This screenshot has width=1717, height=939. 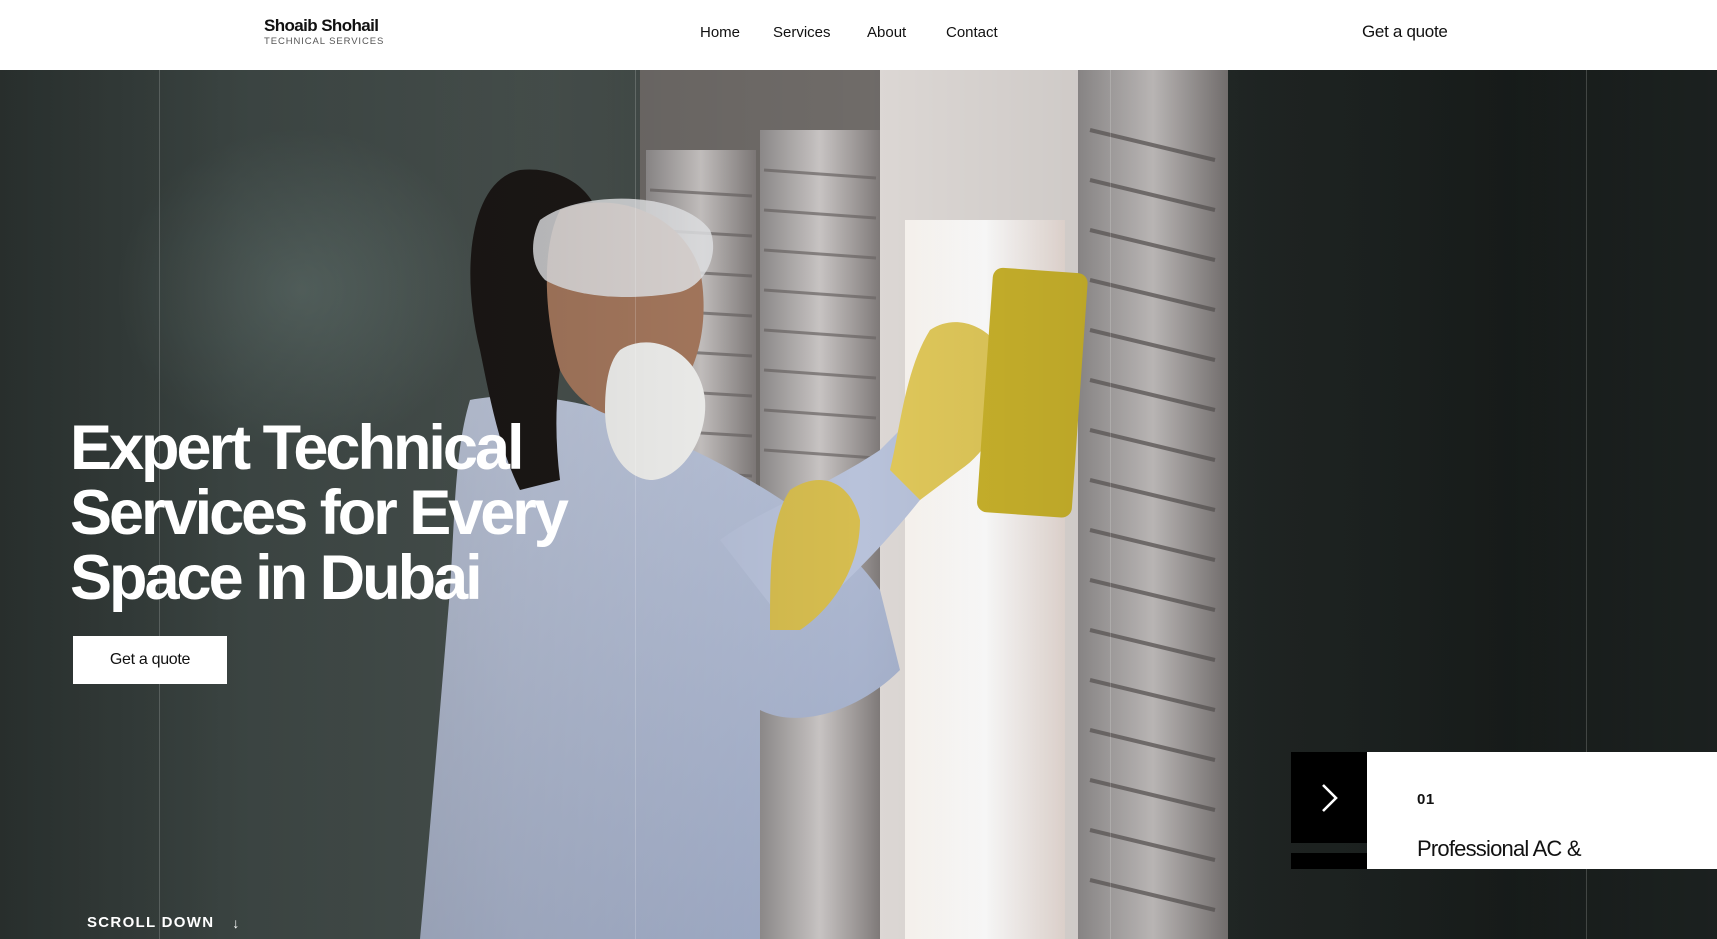 I want to click on hero-title-line: Services for Every, so click(x=319, y=513).